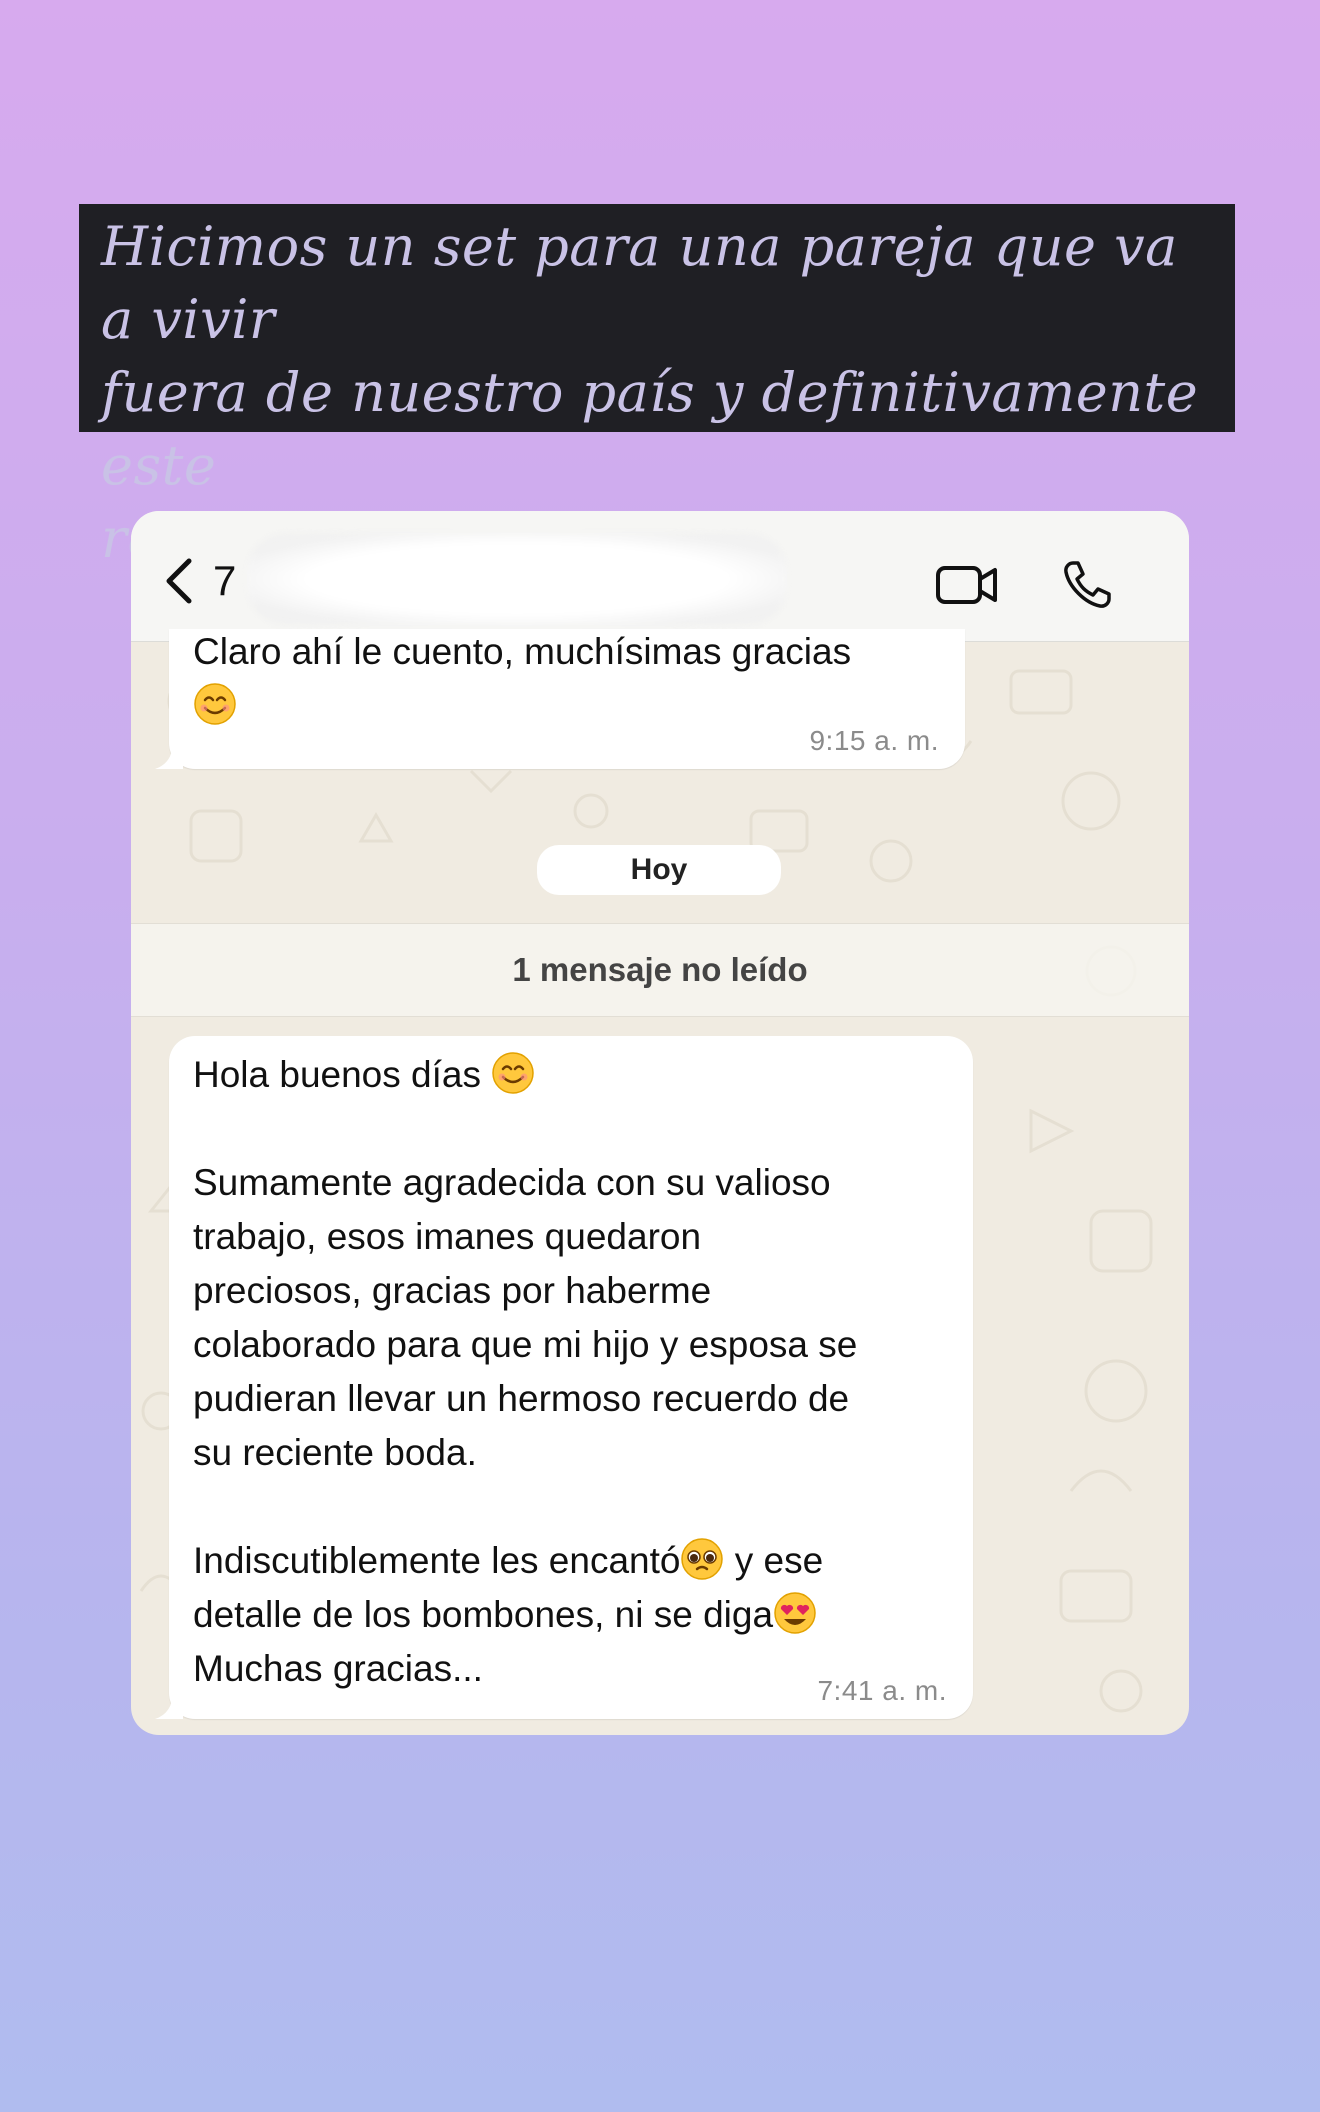 The image size is (1320, 2112). Describe the element at coordinates (179, 581) in the screenshot. I see `back-chevron-icon` at that location.